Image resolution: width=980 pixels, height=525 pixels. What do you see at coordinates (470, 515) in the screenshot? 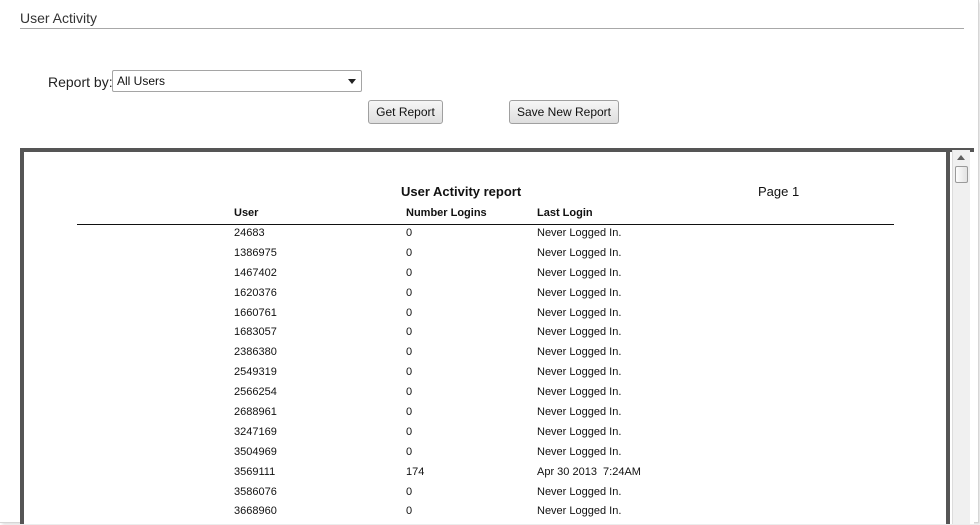
I see `table-row: 3668960 0 Never Logged In.` at bounding box center [470, 515].